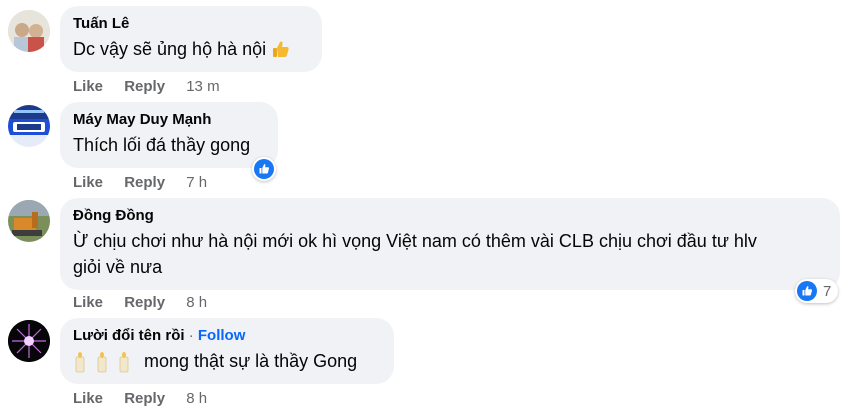 This screenshot has height=410, width=860. I want to click on comment-actions: Like Reply 13 m, so click(146, 86).